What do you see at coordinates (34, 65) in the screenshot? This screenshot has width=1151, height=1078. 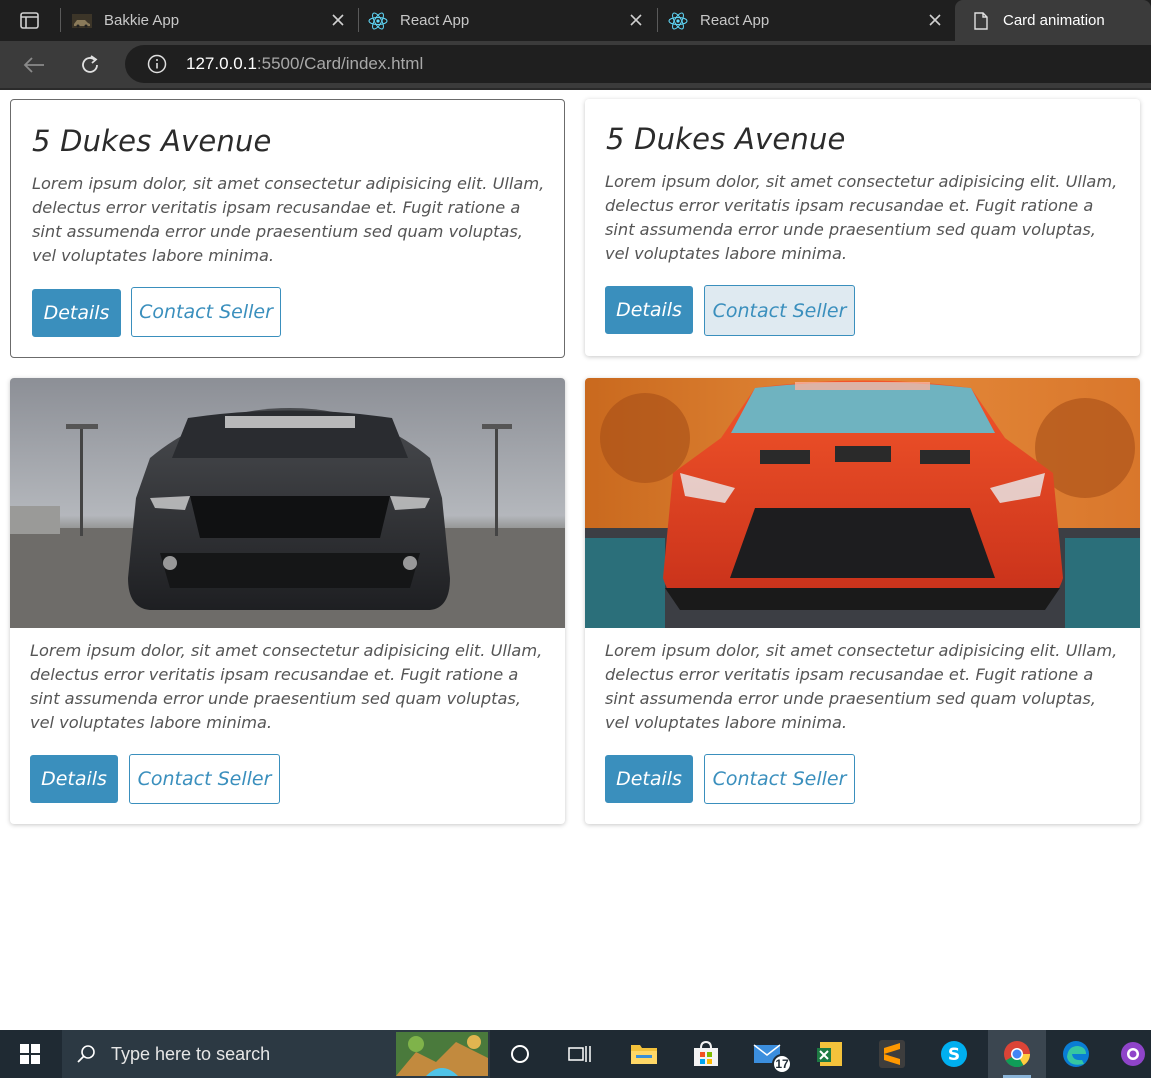 I see `back-arrow-icon` at bounding box center [34, 65].